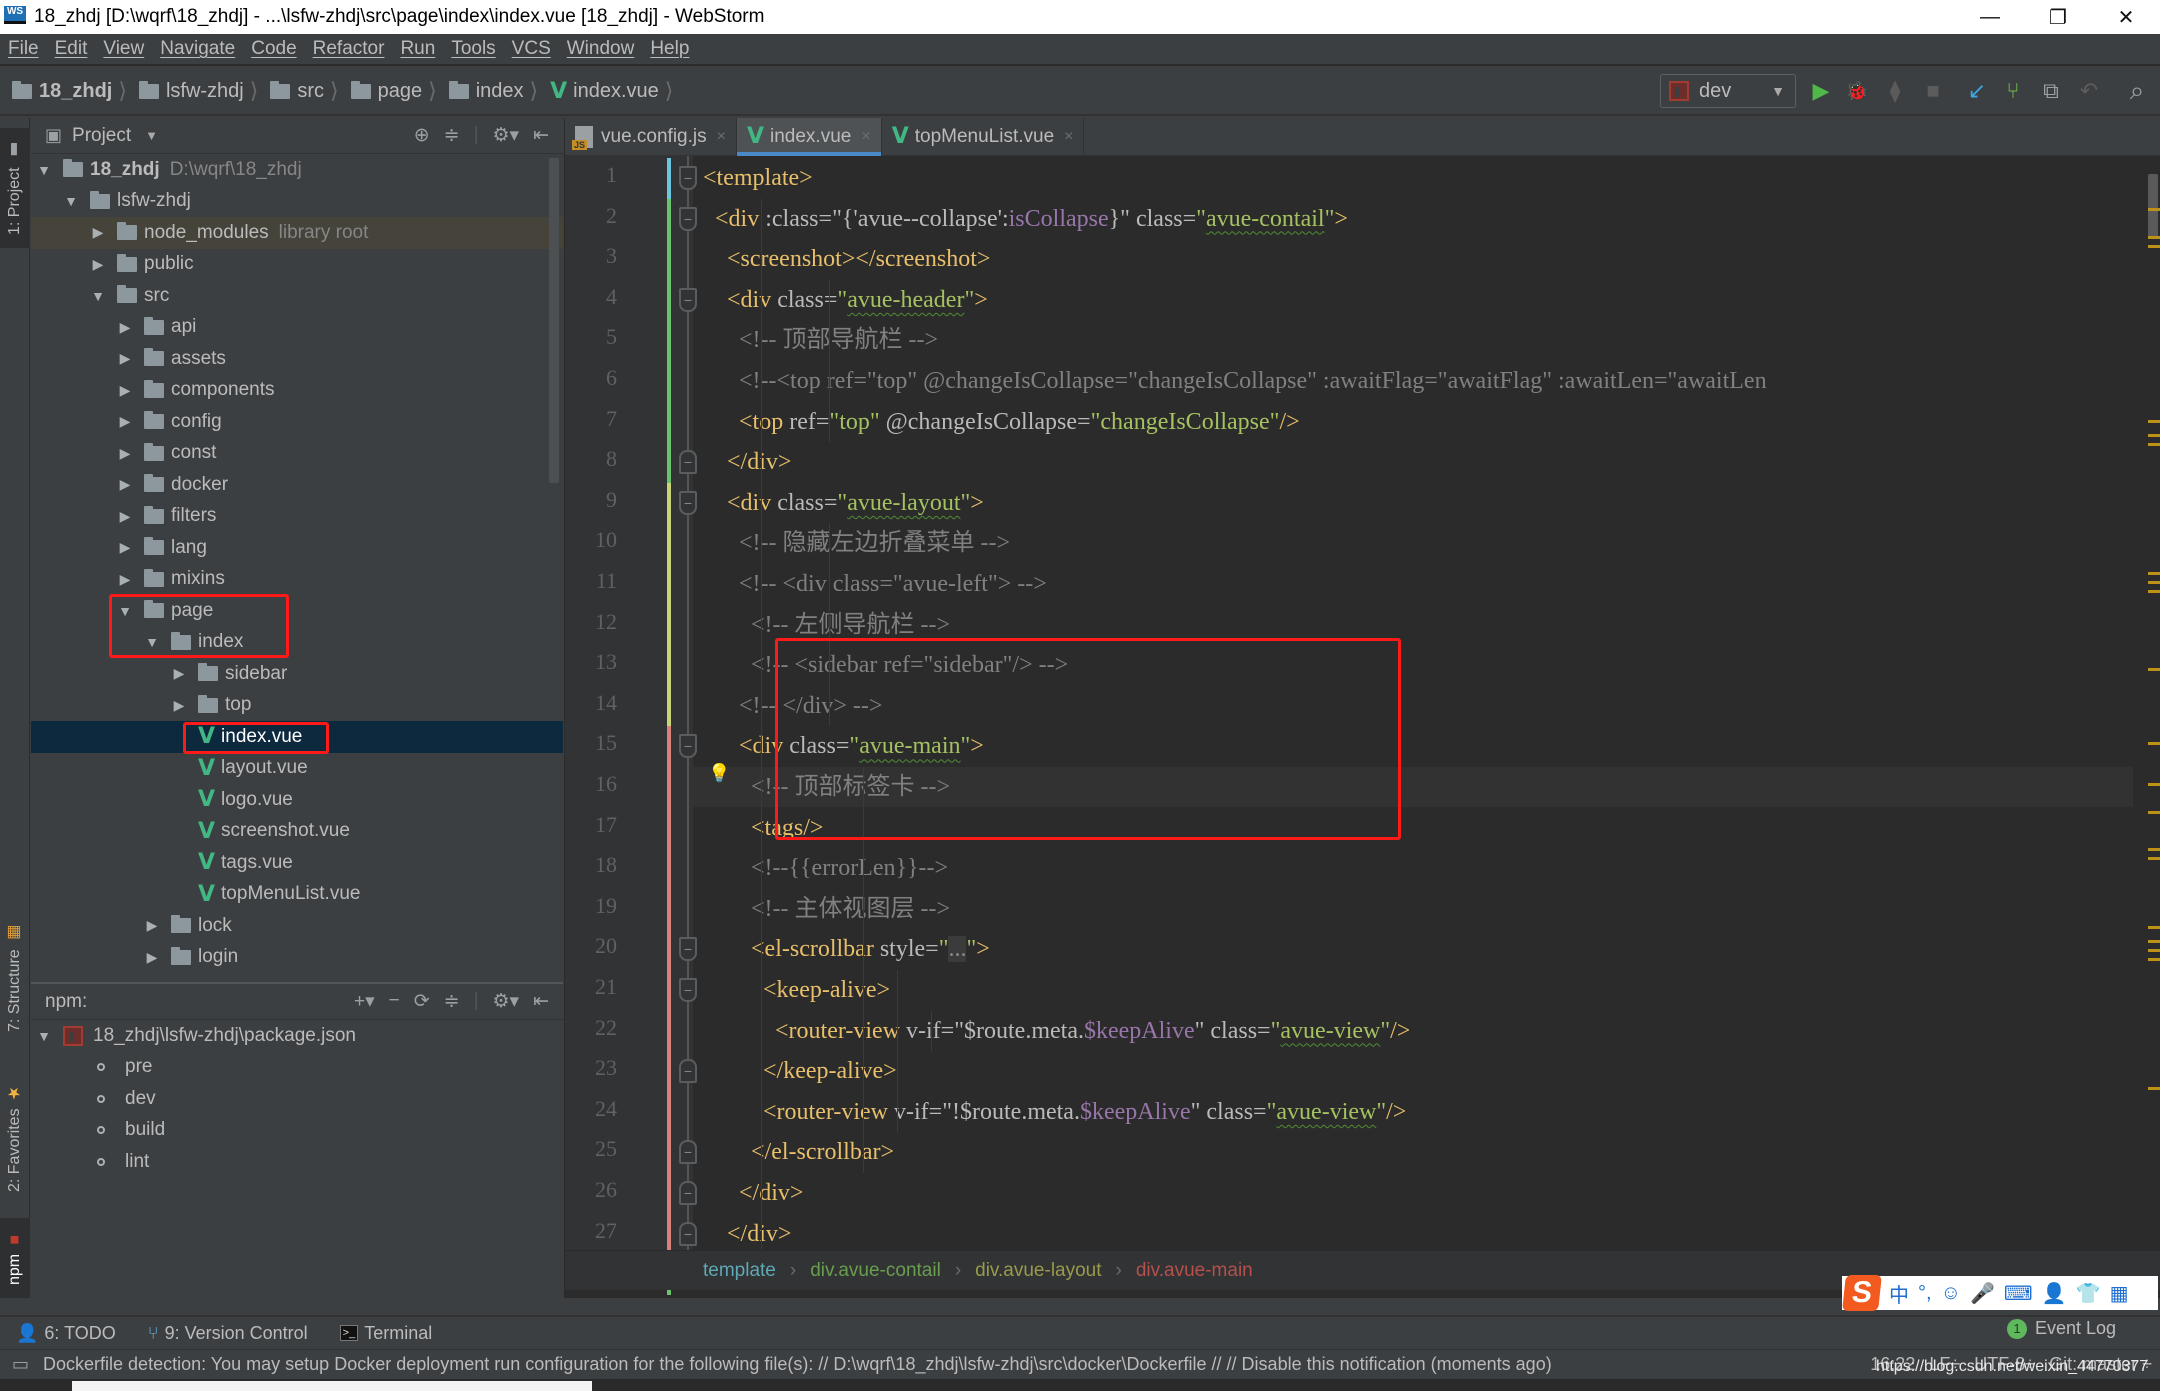 This screenshot has width=2160, height=1391. What do you see at coordinates (2088, 1293) in the screenshot?
I see `skin-icon: 👕` at bounding box center [2088, 1293].